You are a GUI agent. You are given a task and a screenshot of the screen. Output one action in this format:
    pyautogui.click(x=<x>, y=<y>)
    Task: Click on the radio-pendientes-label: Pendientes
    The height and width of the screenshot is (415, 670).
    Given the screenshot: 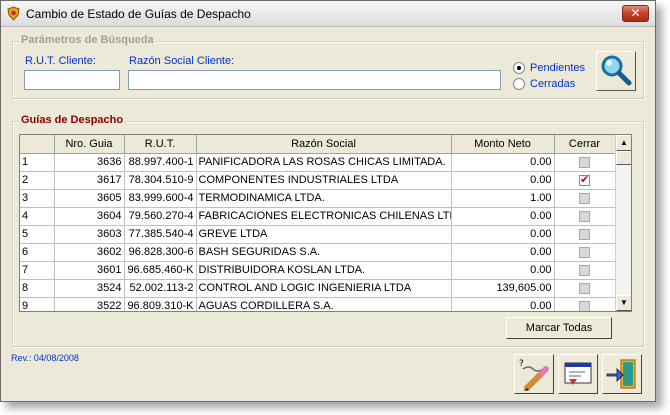 What is the action you would take?
    pyautogui.click(x=558, y=68)
    